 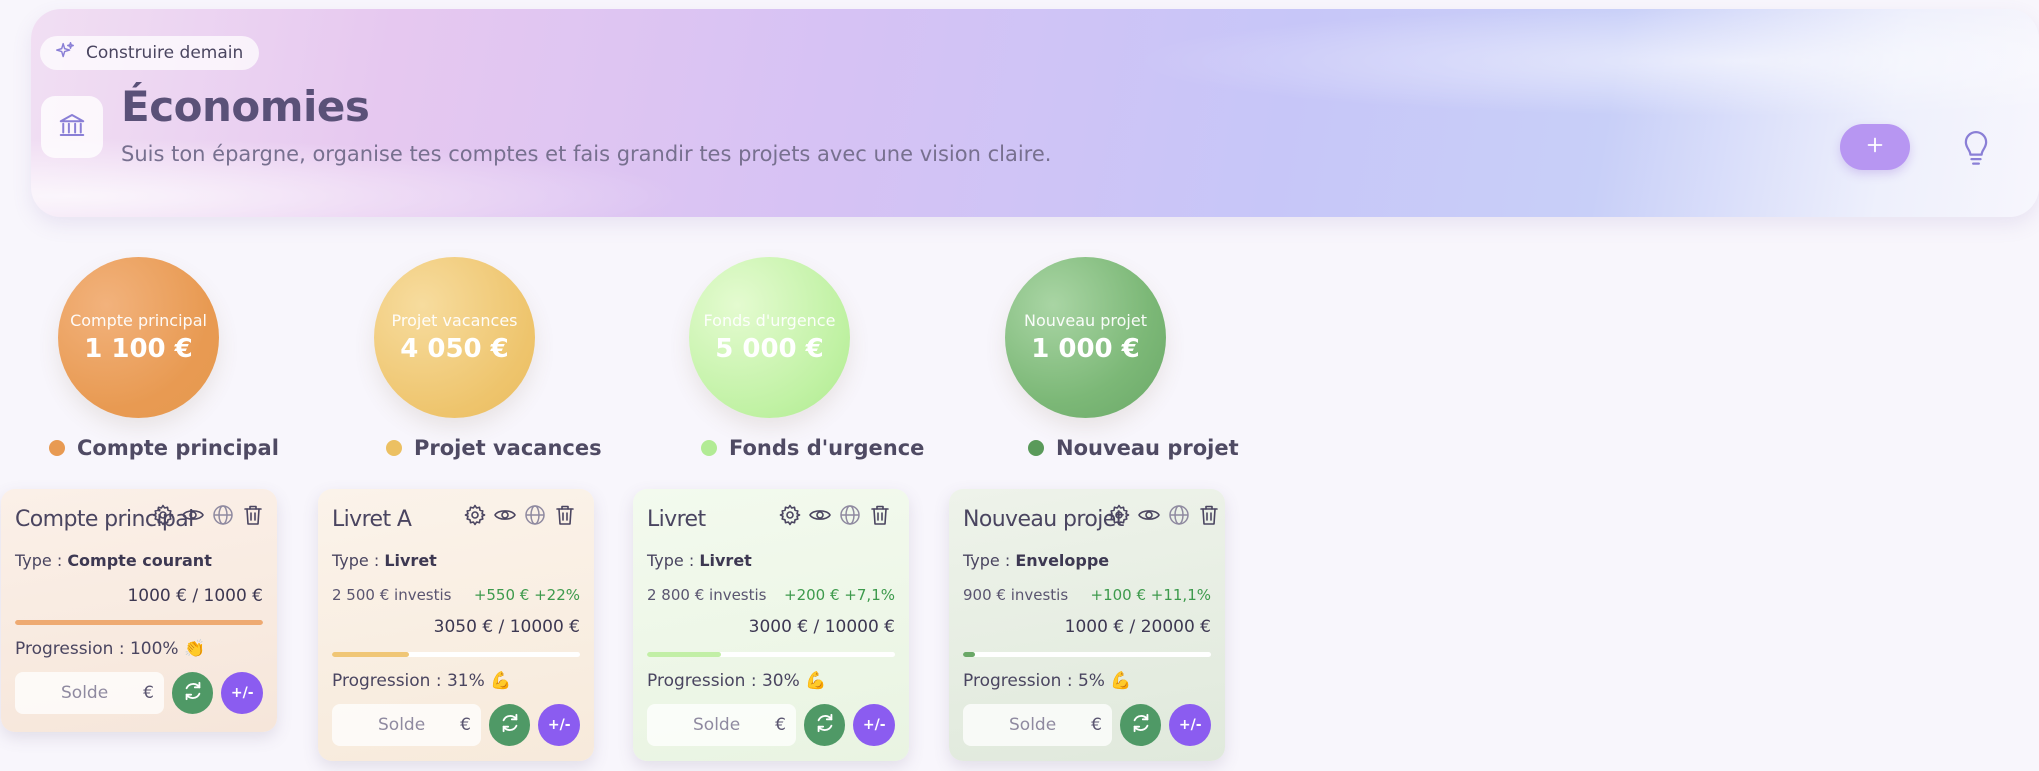 What do you see at coordinates (454, 320) in the screenshot?
I see `circle-label: Projet vacances` at bounding box center [454, 320].